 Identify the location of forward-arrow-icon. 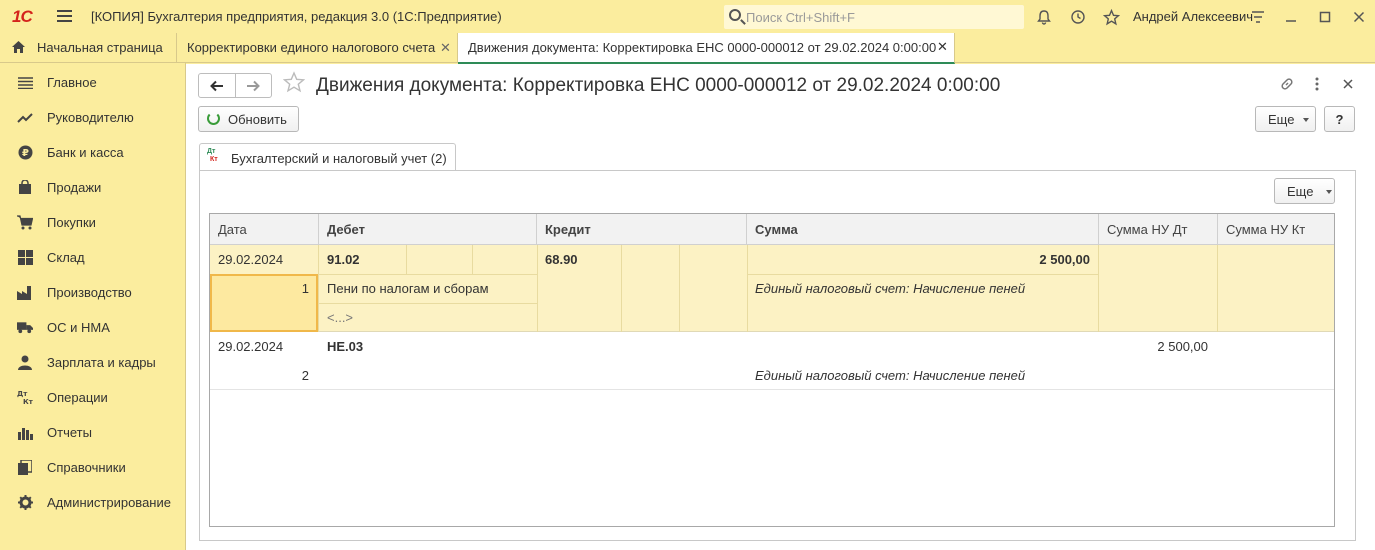
(253, 85).